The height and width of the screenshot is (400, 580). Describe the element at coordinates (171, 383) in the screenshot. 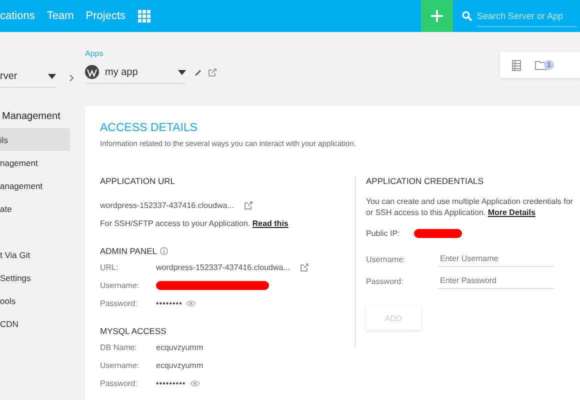

I see `password-dots: •••••••••` at that location.